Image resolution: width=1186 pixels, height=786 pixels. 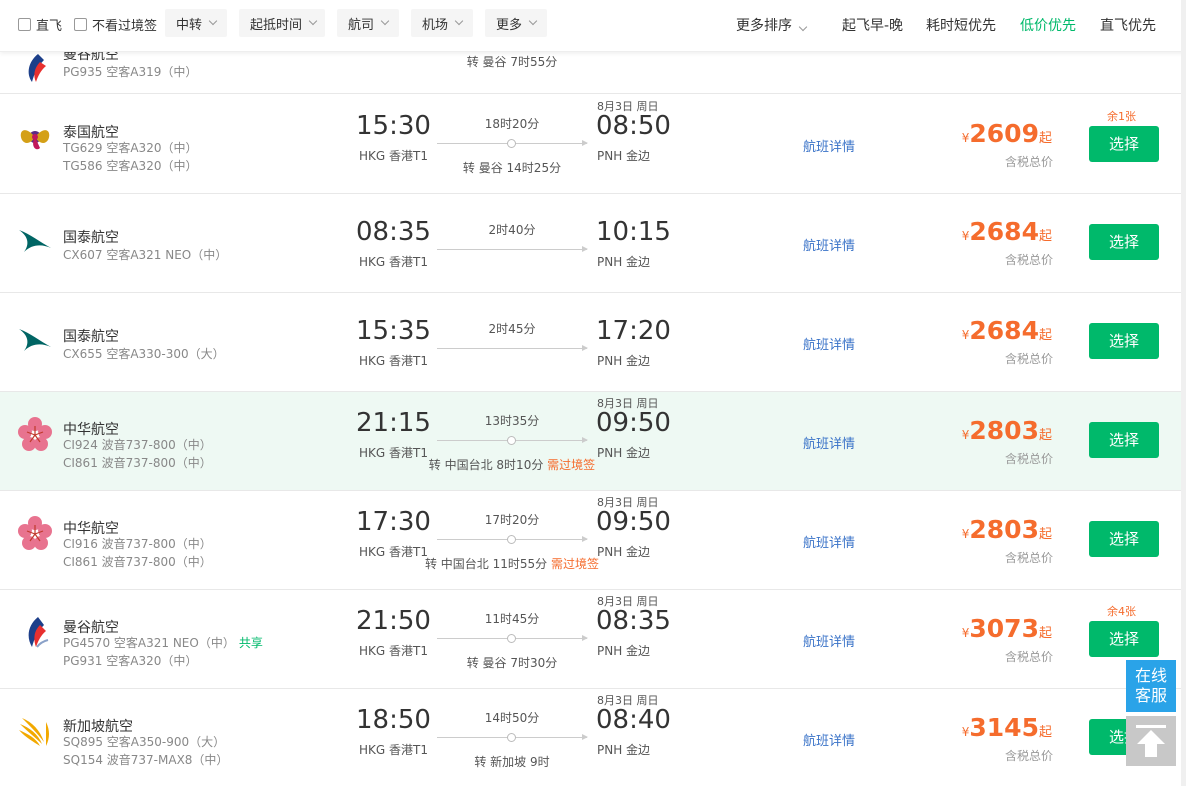 What do you see at coordinates (35, 434) in the screenshot?
I see `china-airlines-logo` at bounding box center [35, 434].